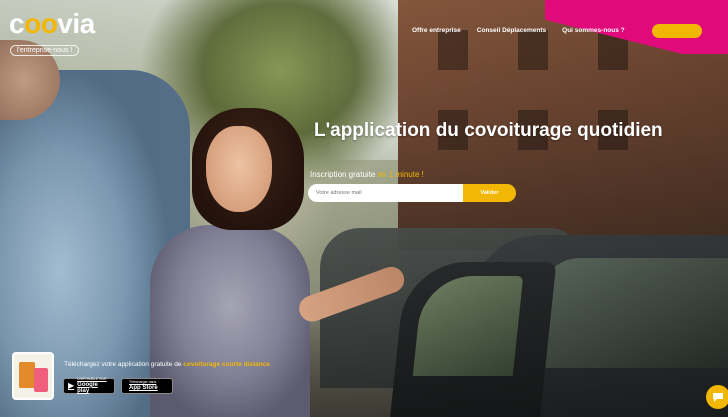  What do you see at coordinates (89, 386) in the screenshot?
I see `google-play-badge: ▶ DISPONIBLE SUR Google play` at bounding box center [89, 386].